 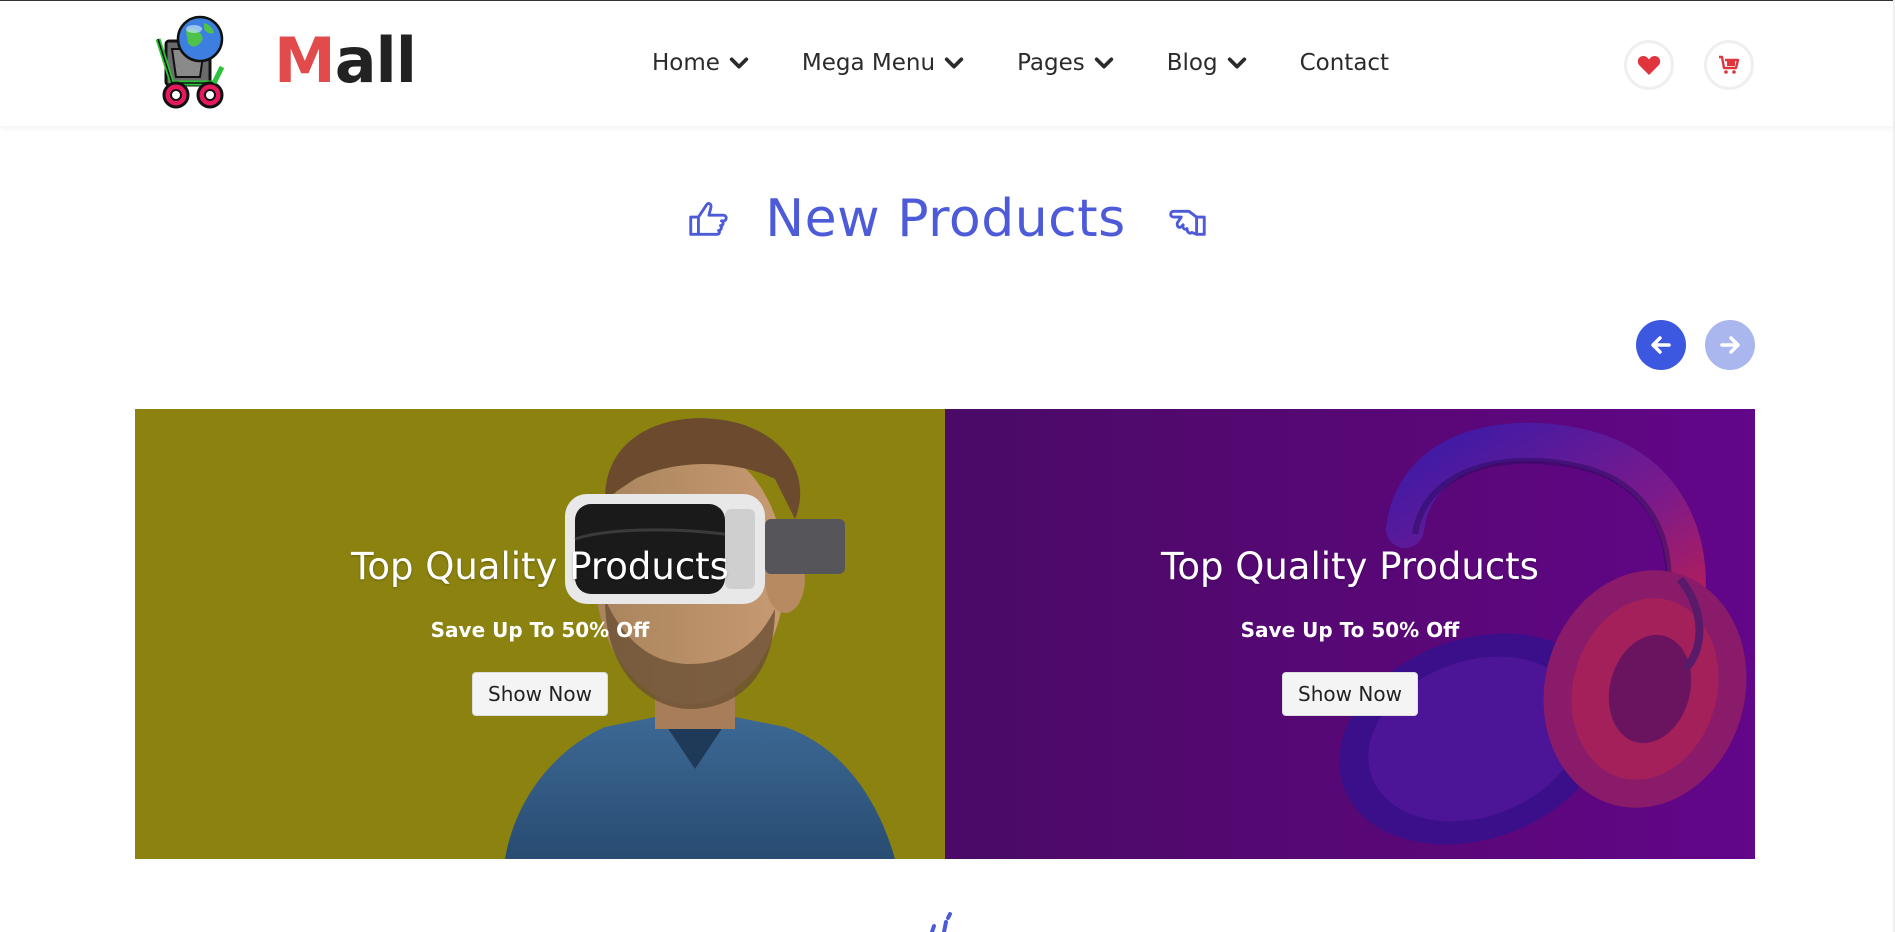 I want to click on logo-icon, so click(x=200, y=63).